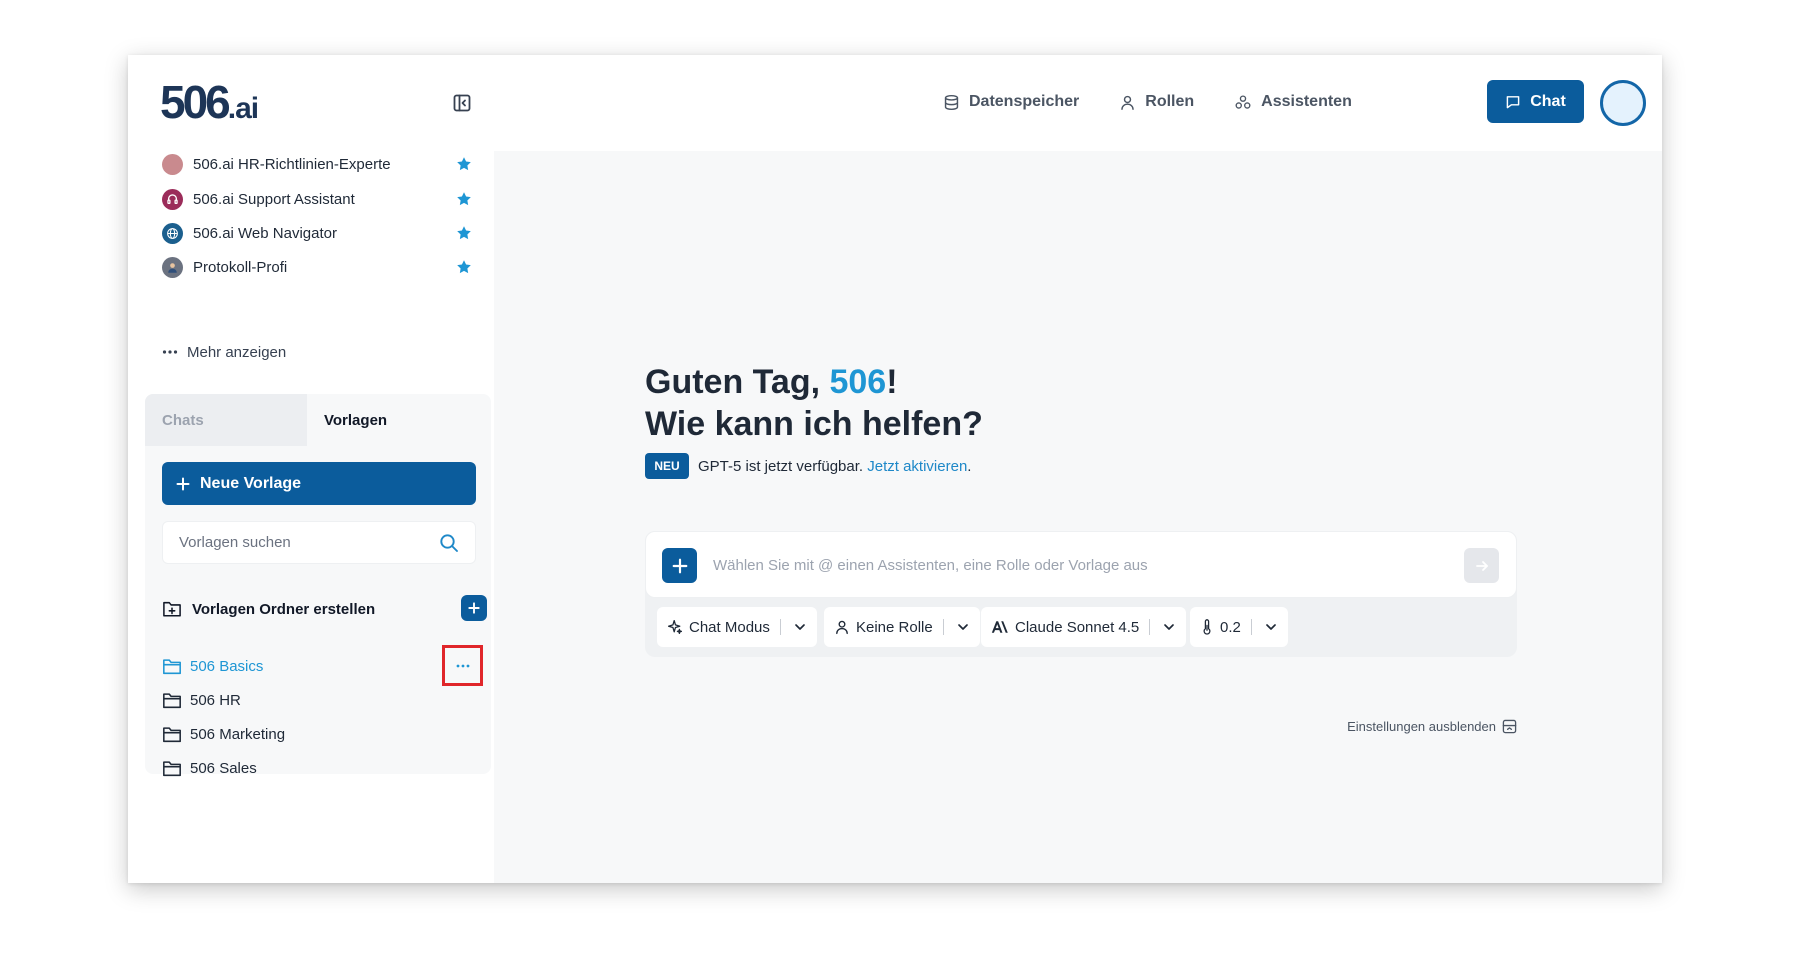 The height and width of the screenshot is (960, 1800). Describe the element at coordinates (298, 542) in the screenshot. I see `template-search-input` at that location.